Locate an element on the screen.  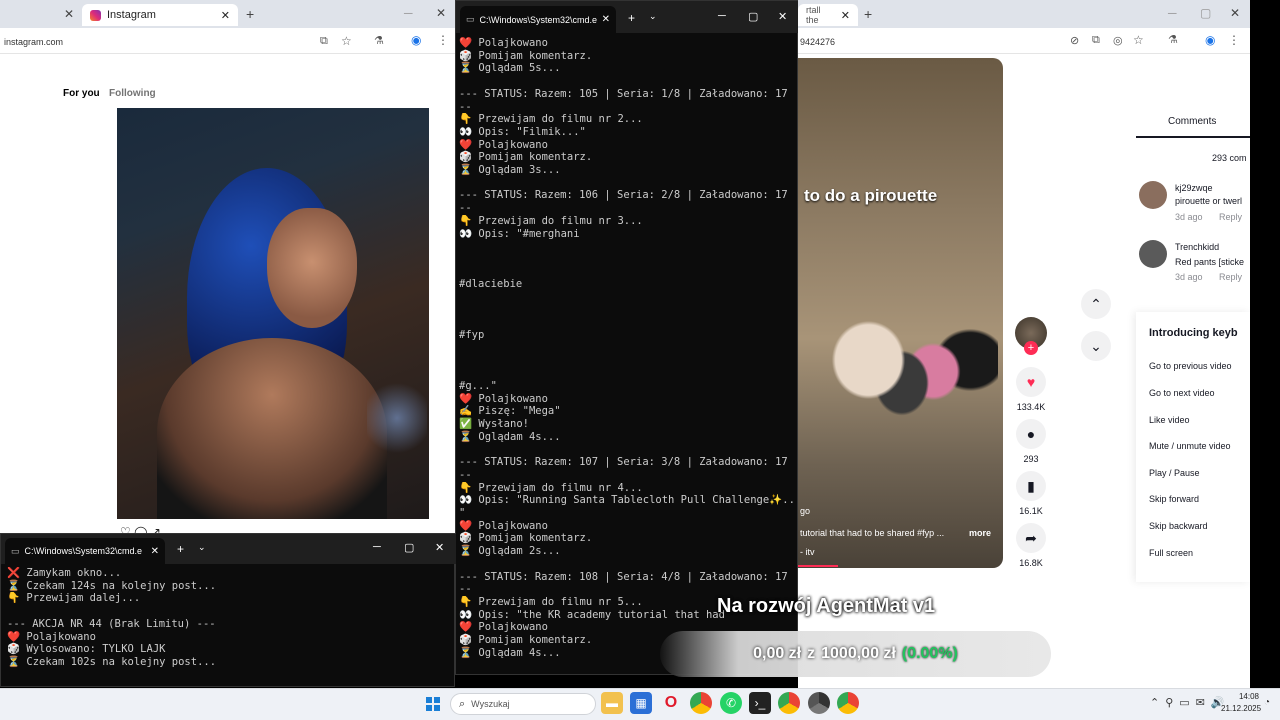
video-author: - itv is located at coordinates (807, 552).